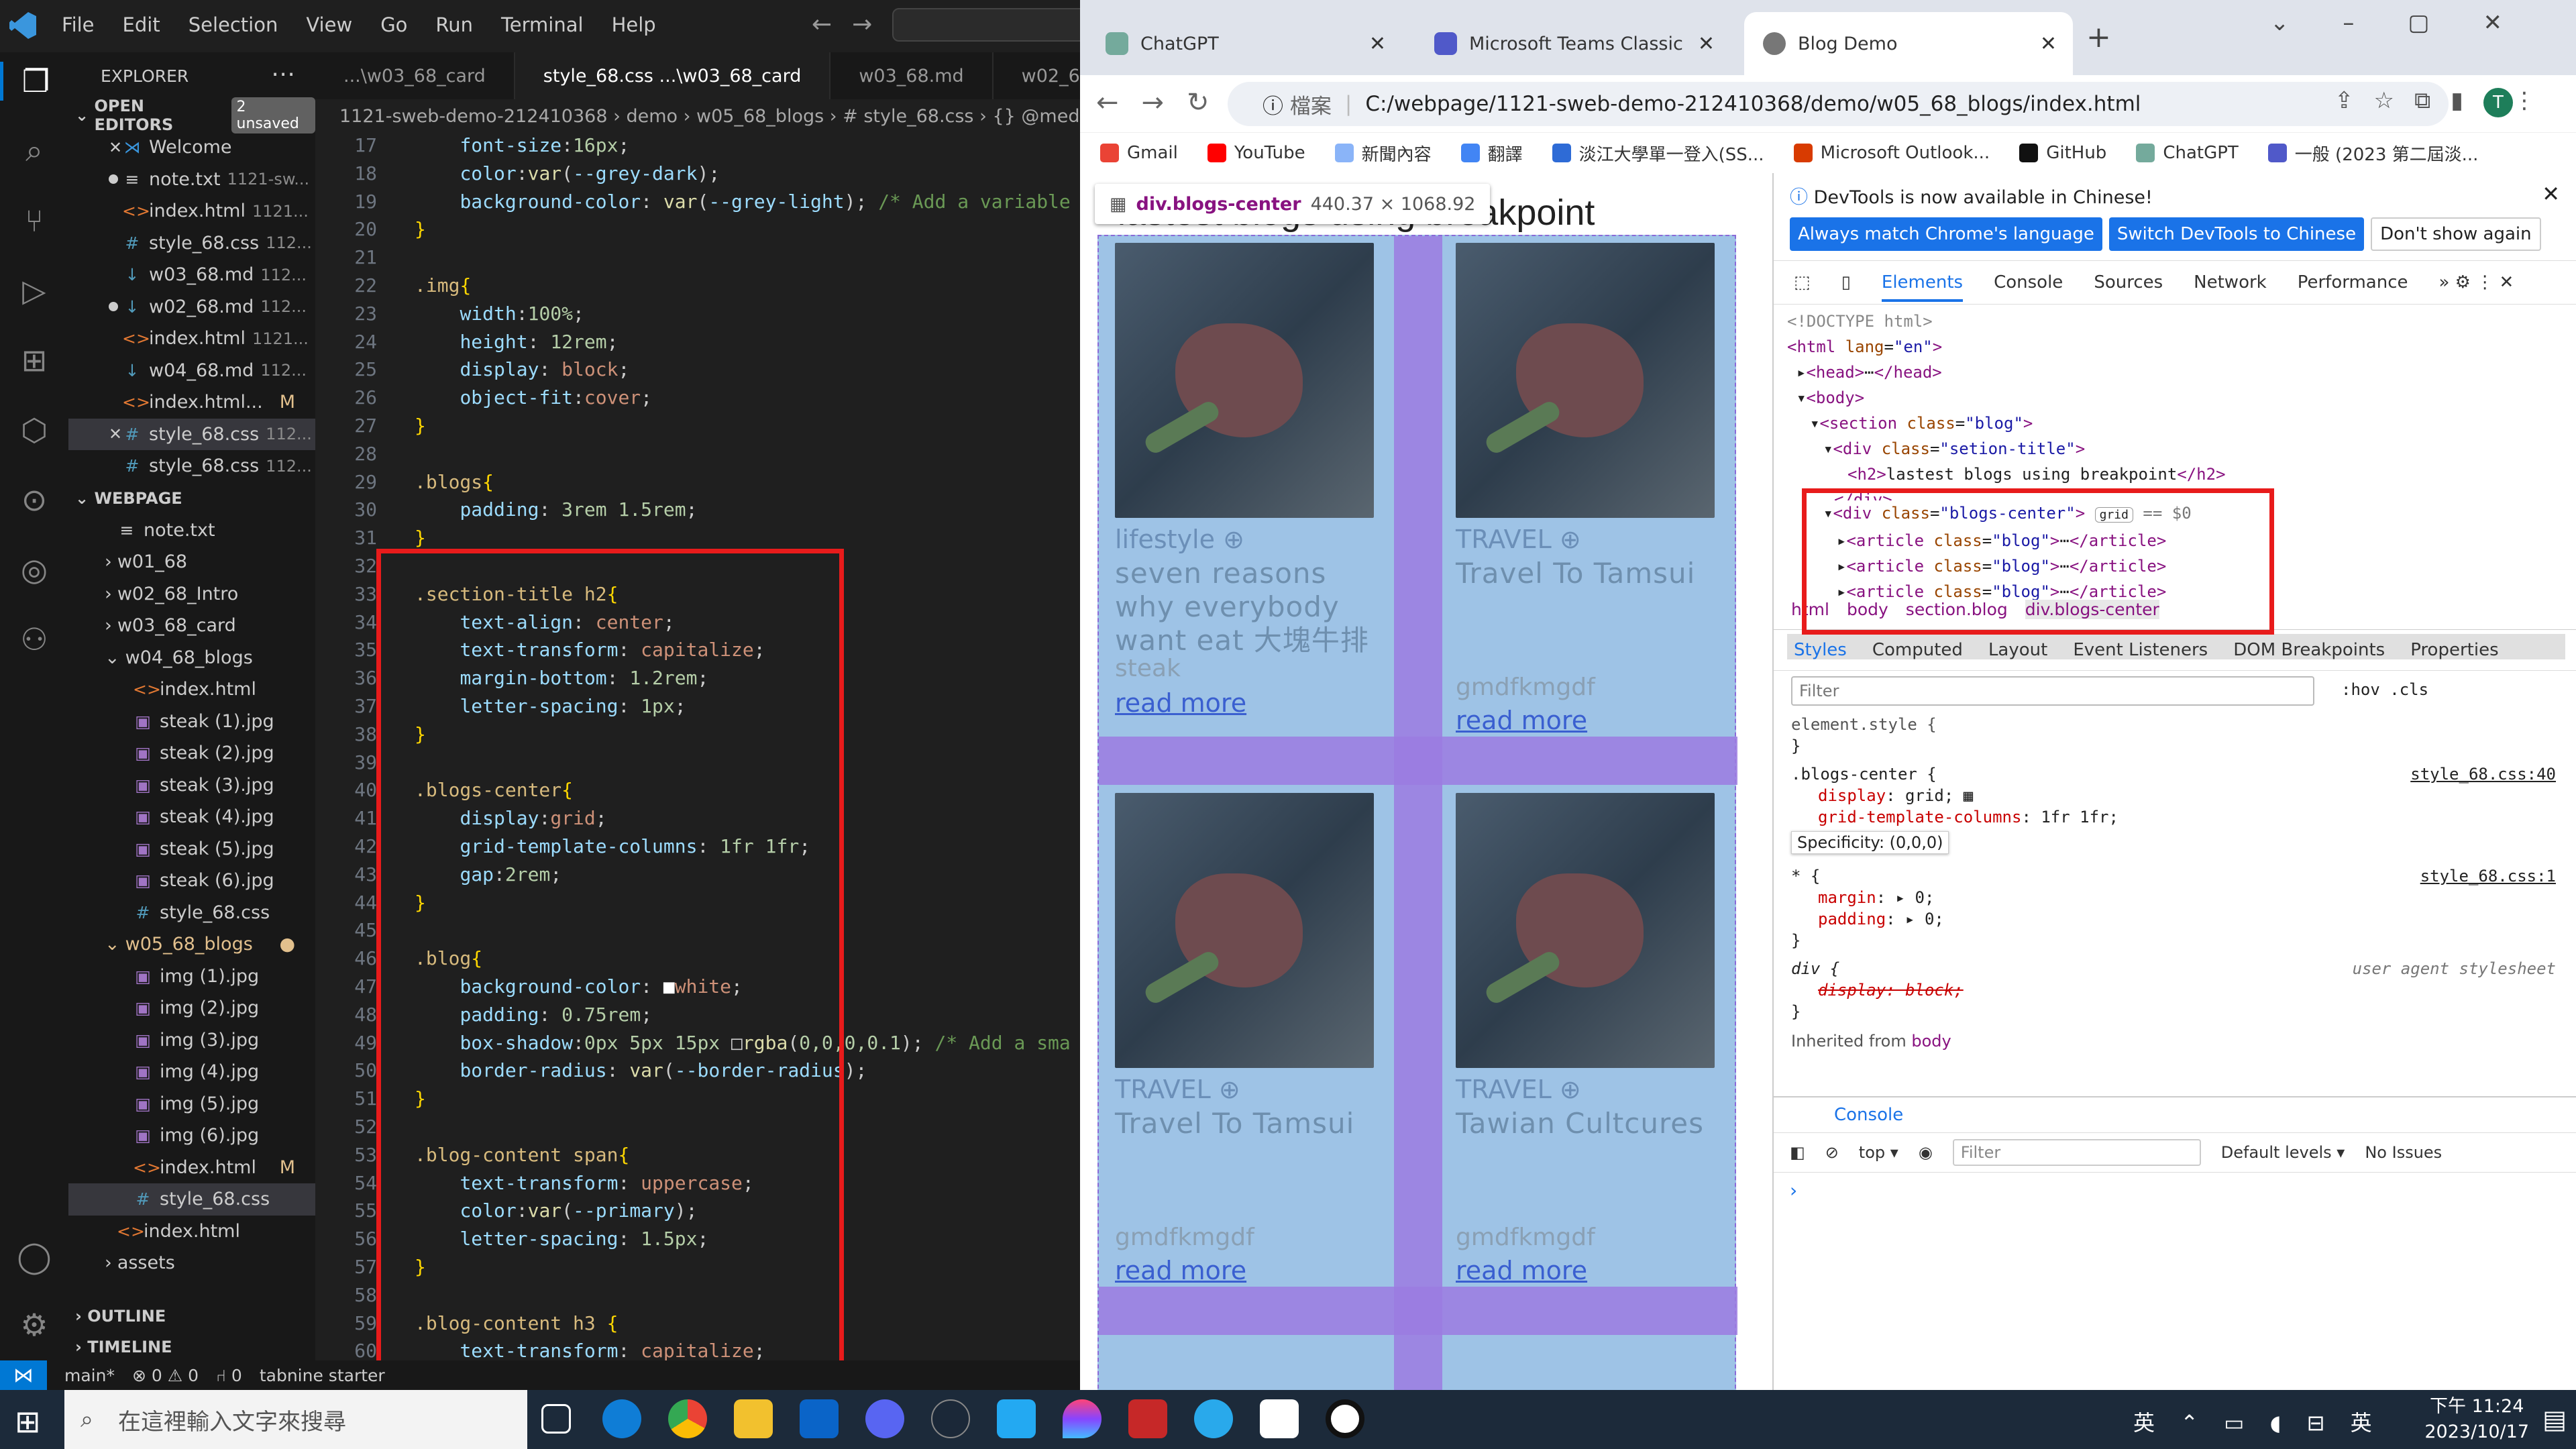 Image resolution: width=2576 pixels, height=1449 pixels. What do you see at coordinates (1922, 287) in the screenshot?
I see `devtools-tab-elements: Elements` at bounding box center [1922, 287].